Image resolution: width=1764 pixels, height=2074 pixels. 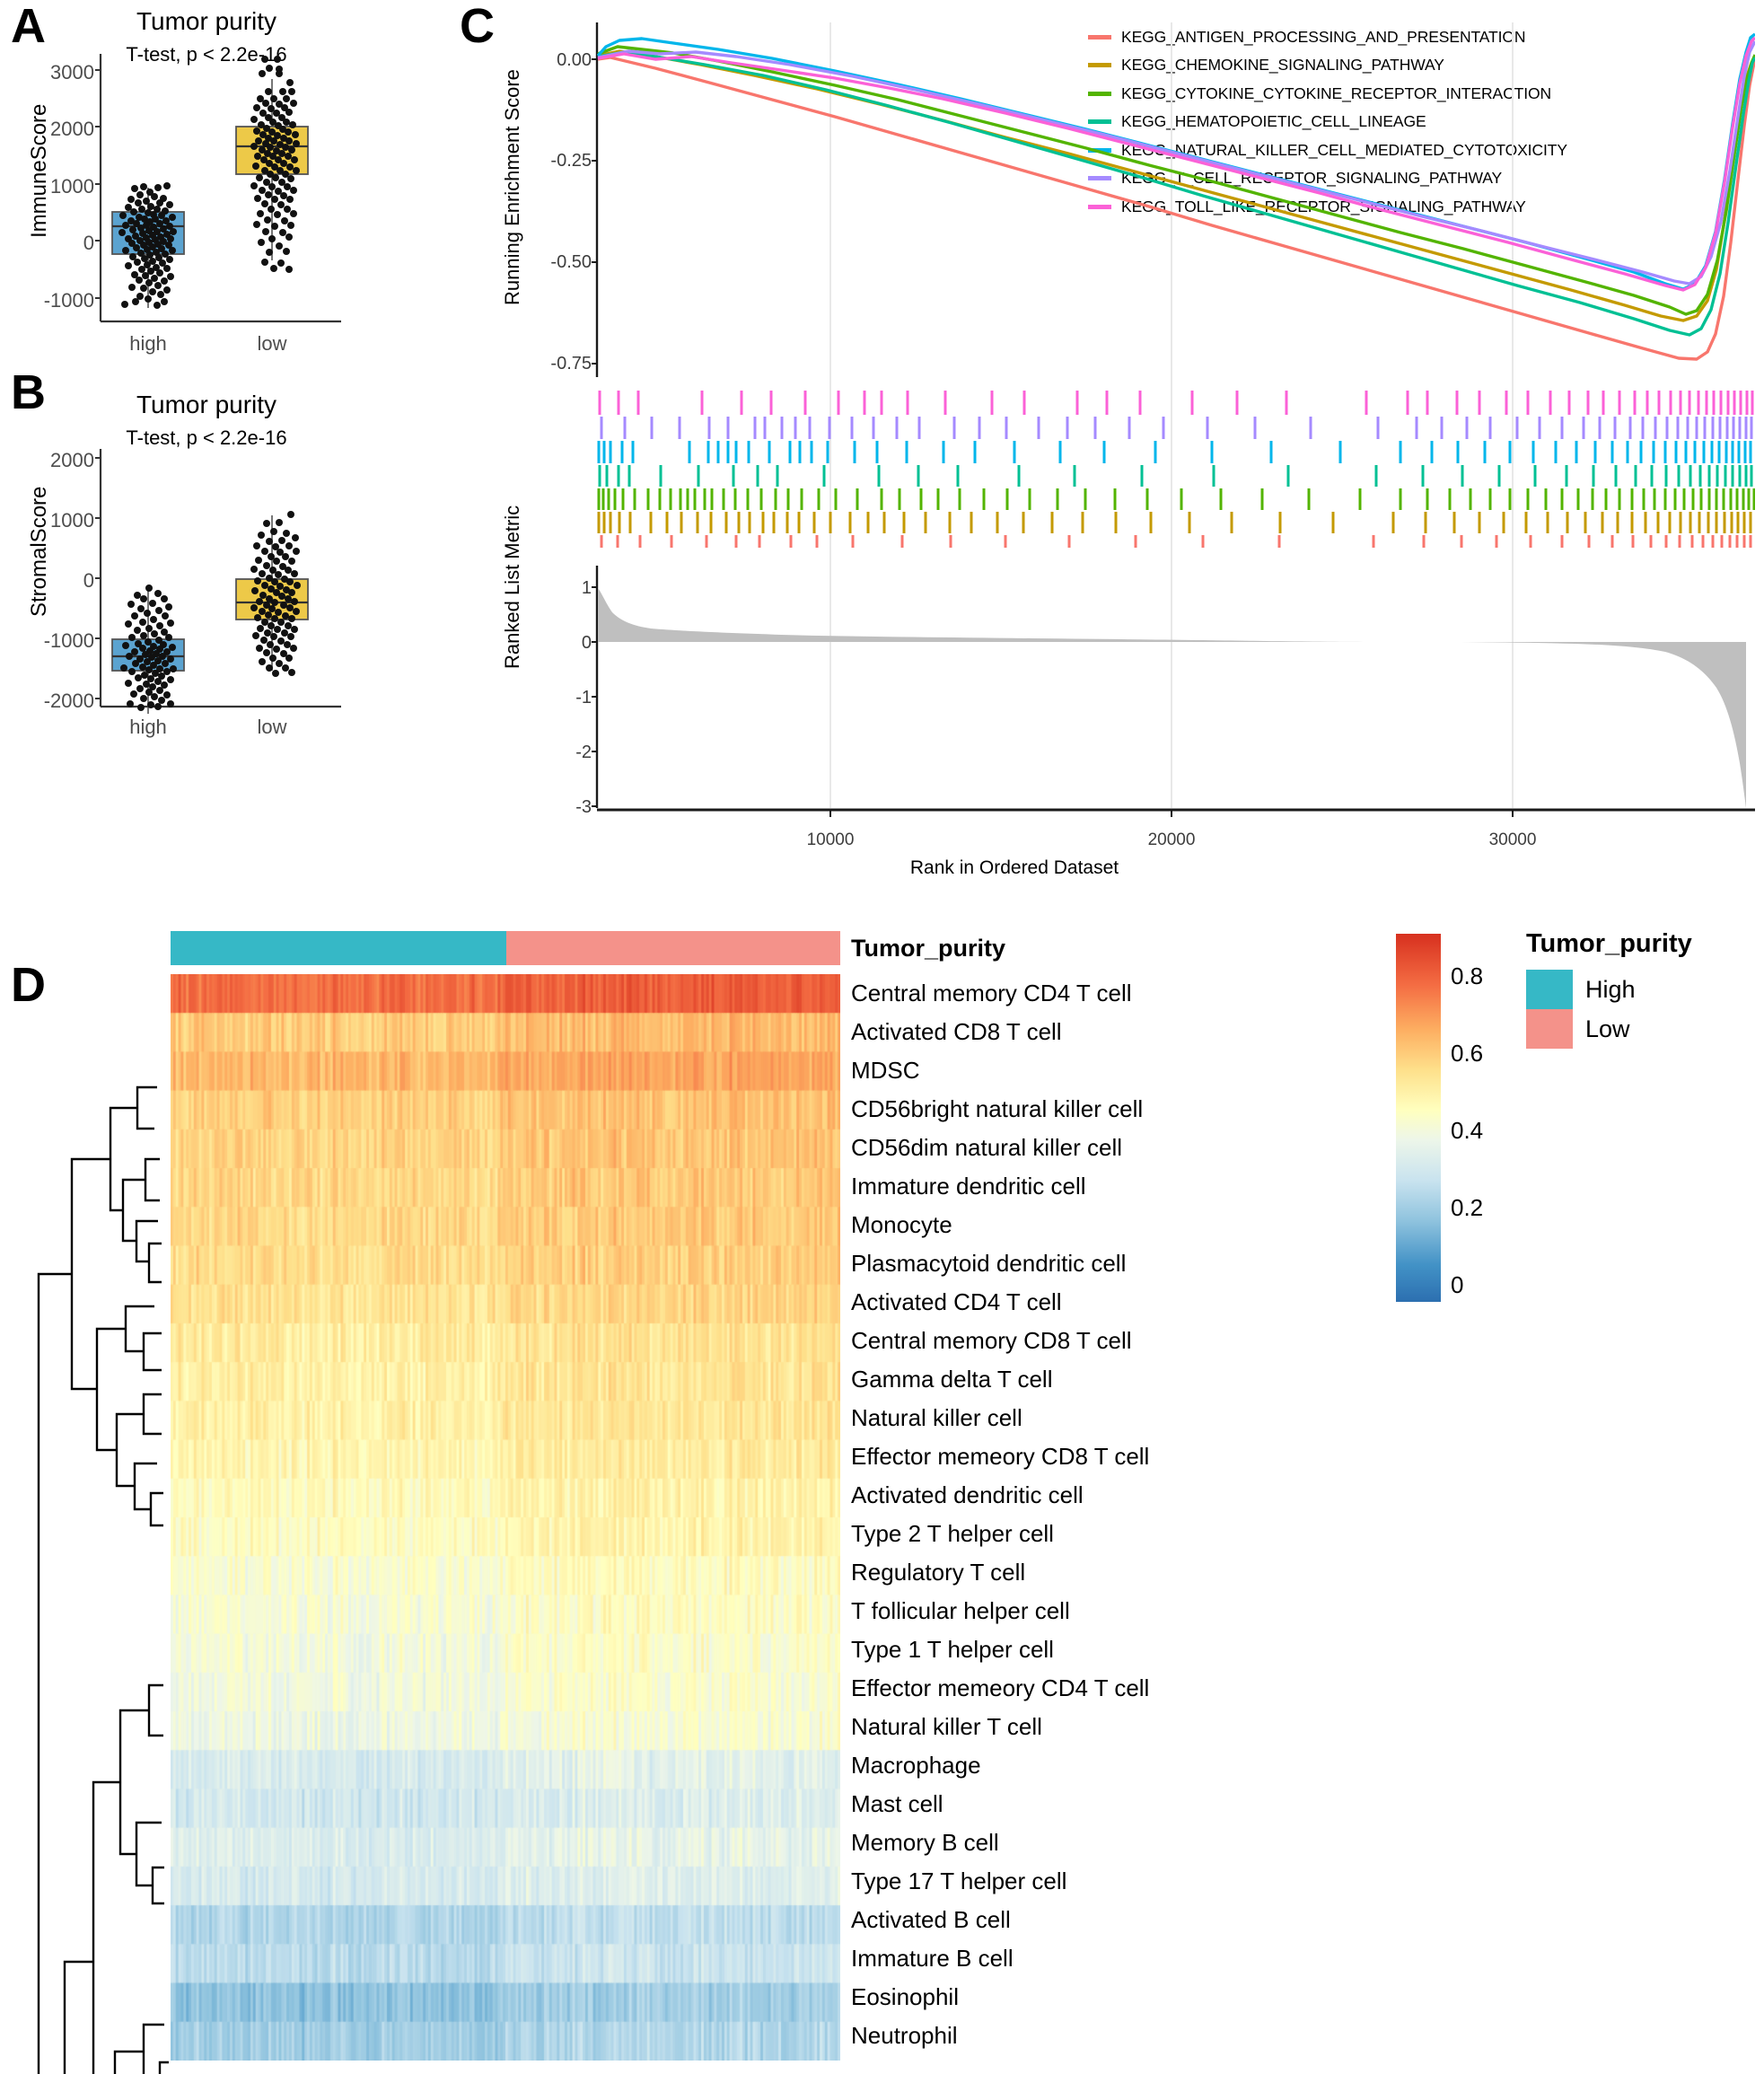 What do you see at coordinates (1610, 990) in the screenshot?
I see `category-legend-label-high: High` at bounding box center [1610, 990].